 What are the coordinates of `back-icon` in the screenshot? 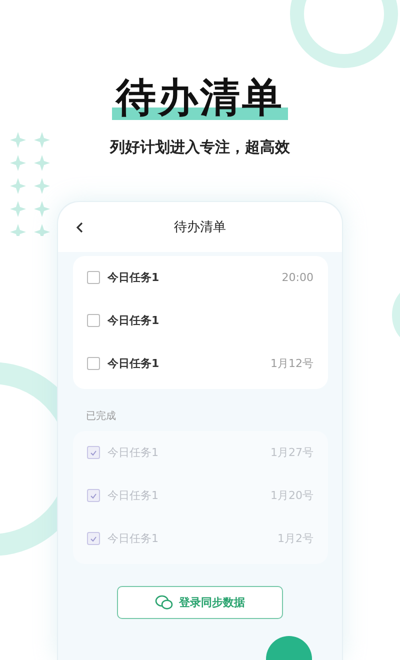 It's located at (79, 227).